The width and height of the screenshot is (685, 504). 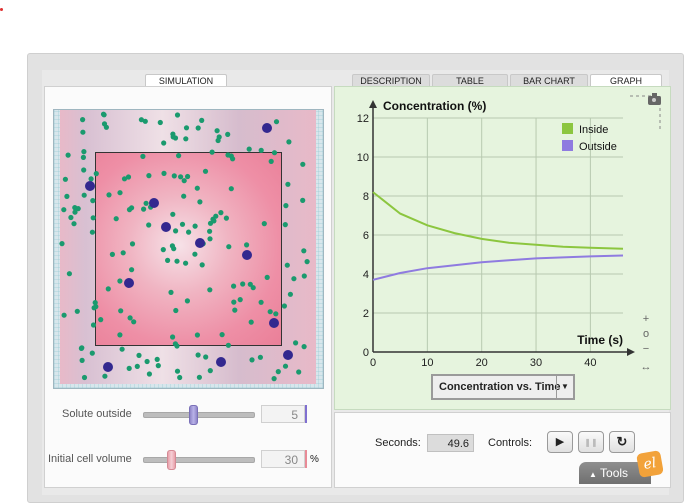 I want to click on tools-label: Tools, so click(x=614, y=473).